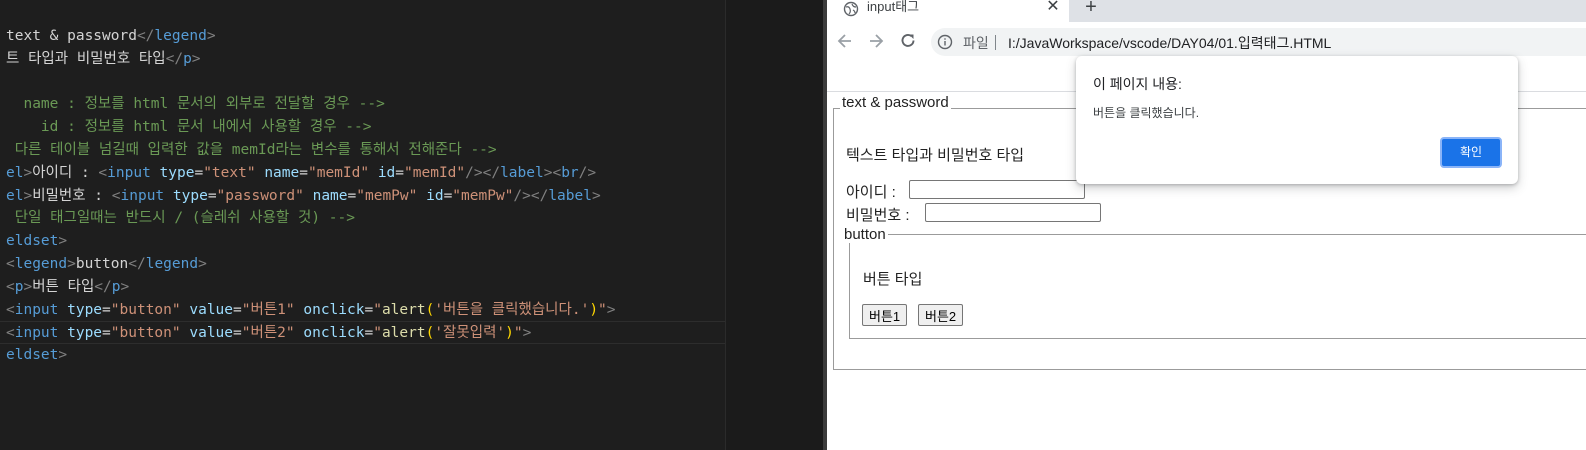 Image resolution: width=1586 pixels, height=450 pixels. What do you see at coordinates (377, 333) in the screenshot?
I see `code-token: "` at bounding box center [377, 333].